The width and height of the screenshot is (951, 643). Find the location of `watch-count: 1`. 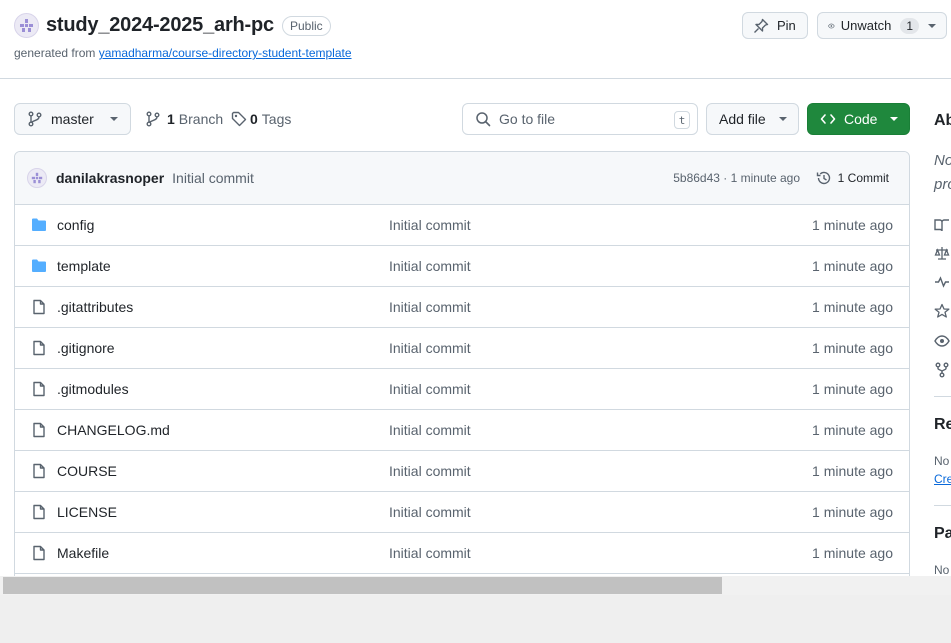

watch-count: 1 is located at coordinates (909, 25).